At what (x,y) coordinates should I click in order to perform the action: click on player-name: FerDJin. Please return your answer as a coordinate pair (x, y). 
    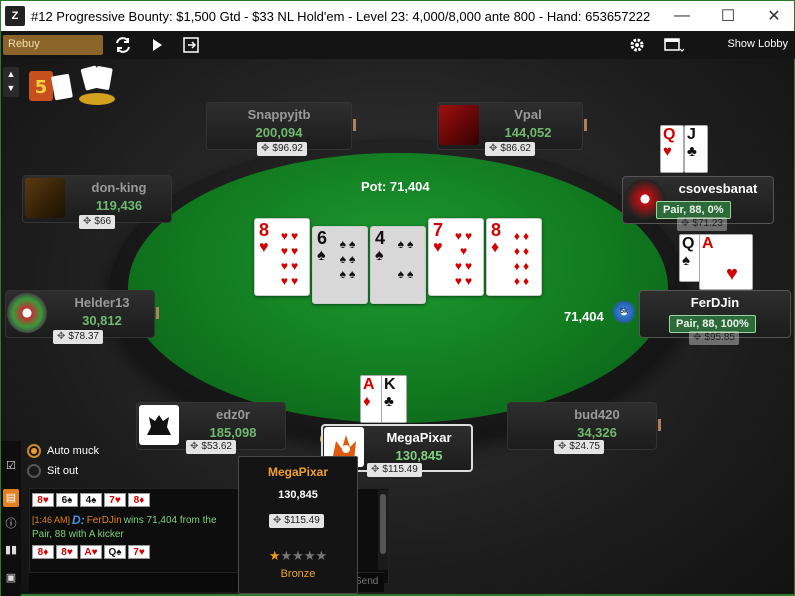
    Looking at the image, I should click on (715, 302).